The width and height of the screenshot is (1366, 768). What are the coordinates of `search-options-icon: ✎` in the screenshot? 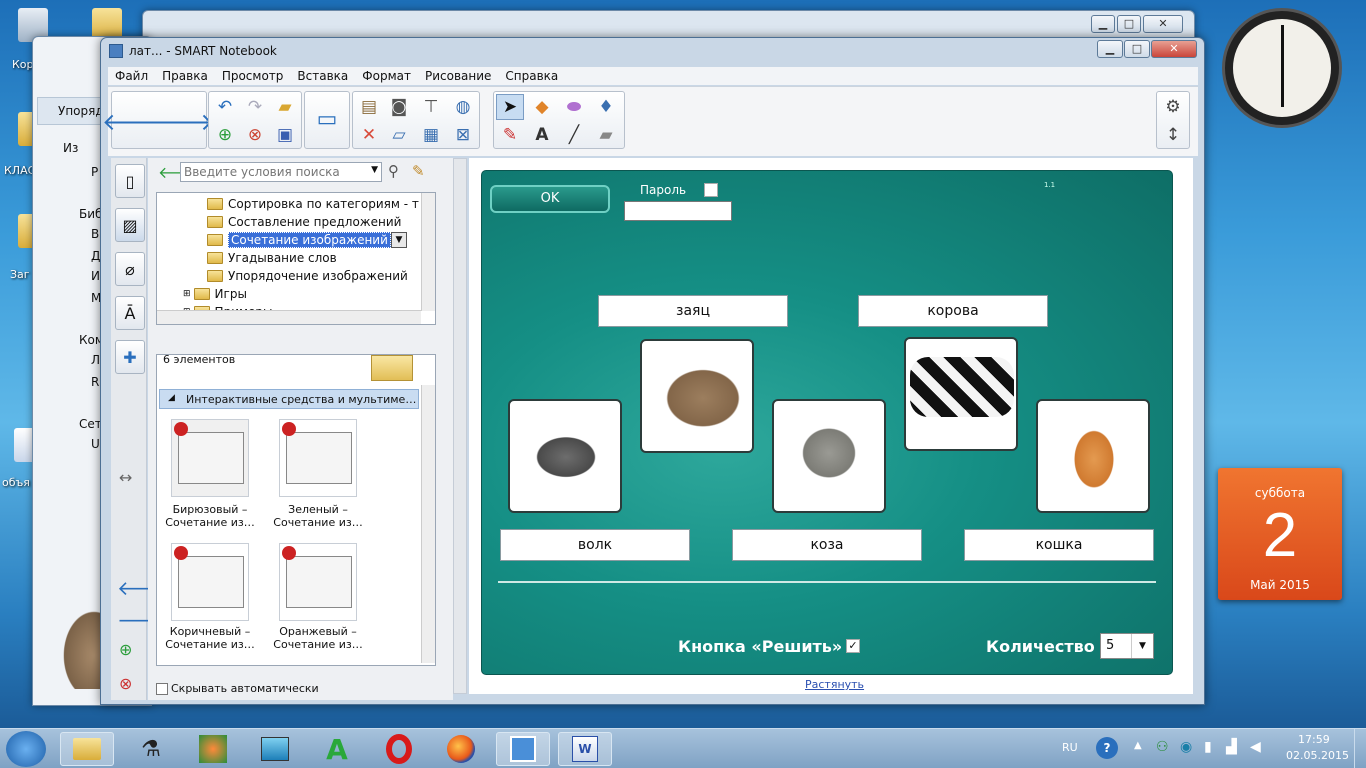 It's located at (418, 171).